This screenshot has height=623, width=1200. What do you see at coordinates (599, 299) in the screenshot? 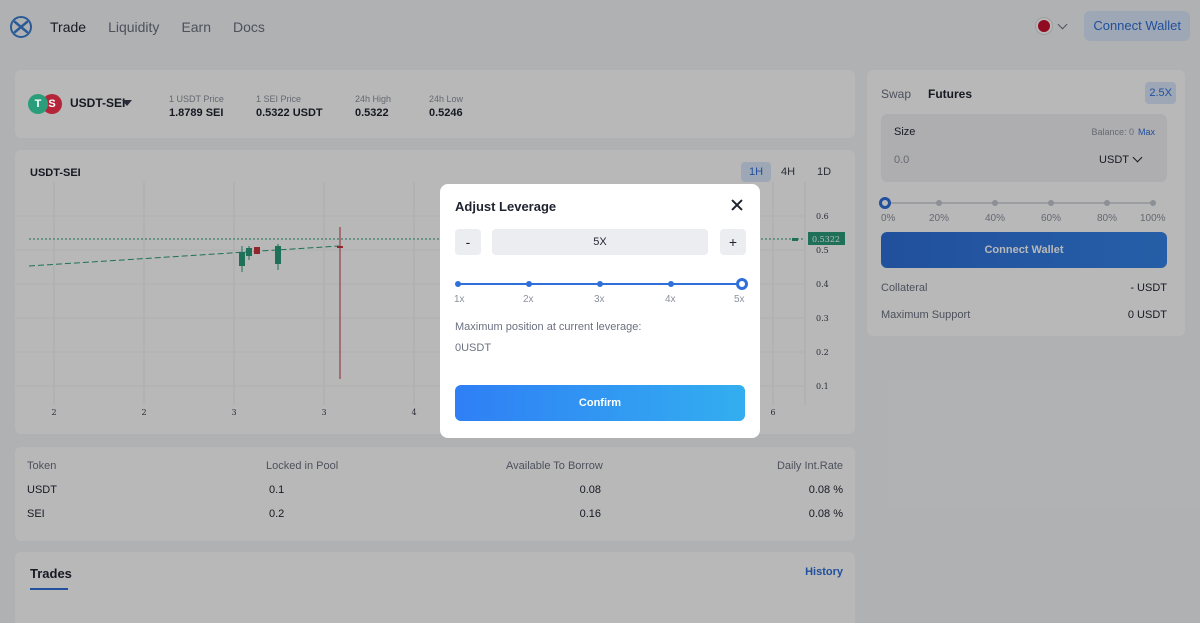
I see `leverage-mark-label: 3x` at bounding box center [599, 299].